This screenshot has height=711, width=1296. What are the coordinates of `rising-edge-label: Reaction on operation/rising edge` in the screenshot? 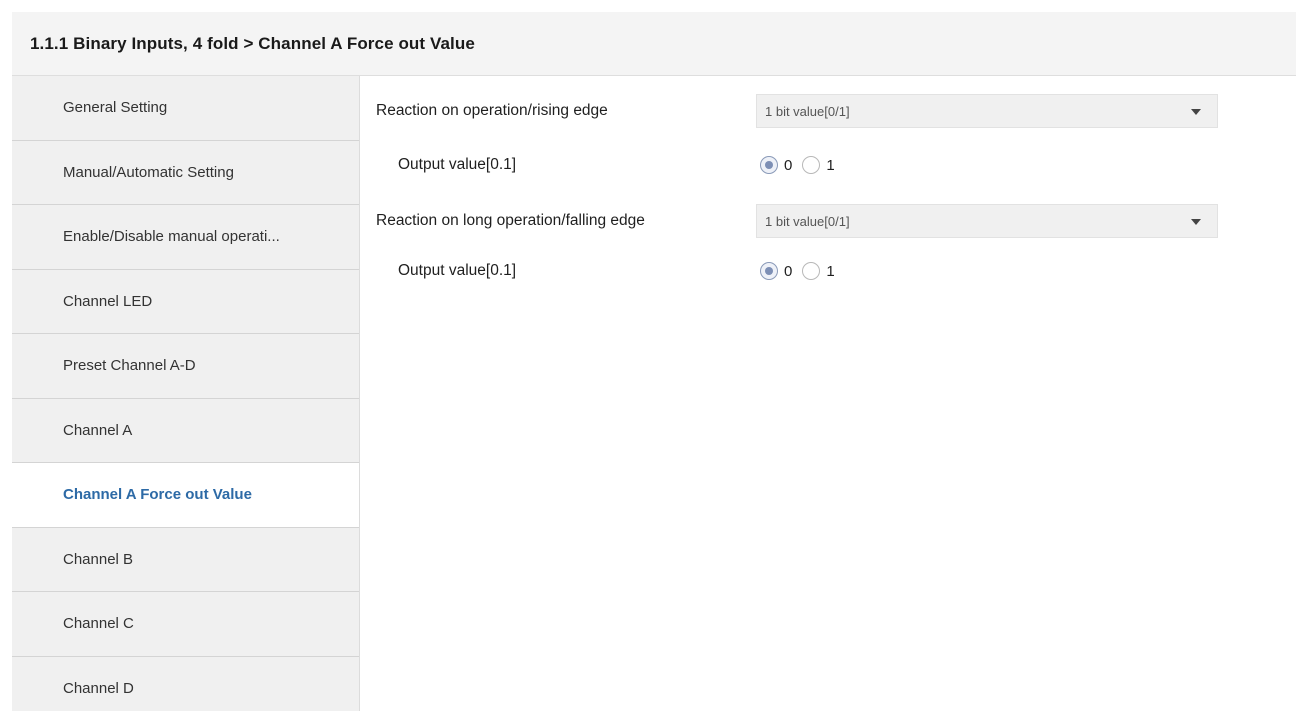 It's located at (492, 110).